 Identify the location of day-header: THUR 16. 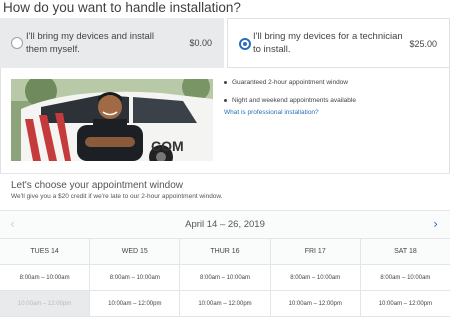
(225, 251).